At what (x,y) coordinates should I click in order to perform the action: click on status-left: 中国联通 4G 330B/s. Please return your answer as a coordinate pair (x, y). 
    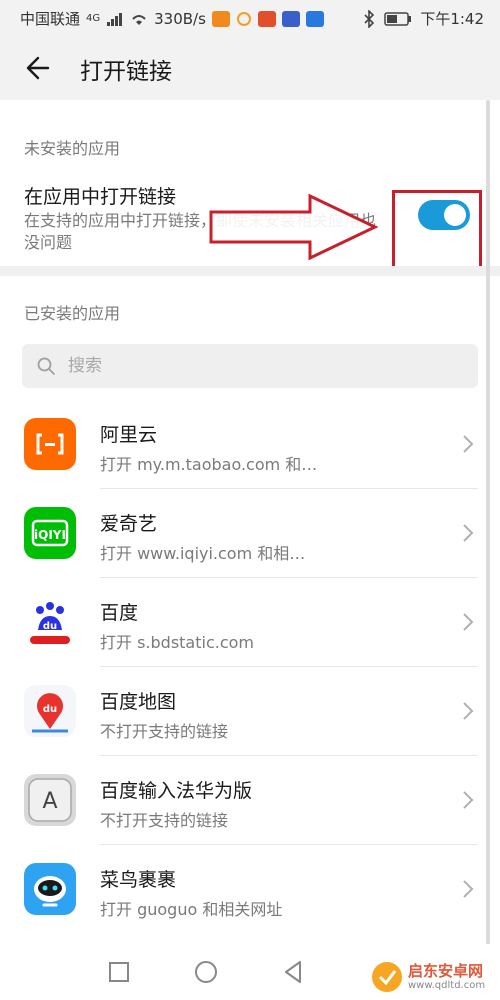
    Looking at the image, I should click on (172, 18).